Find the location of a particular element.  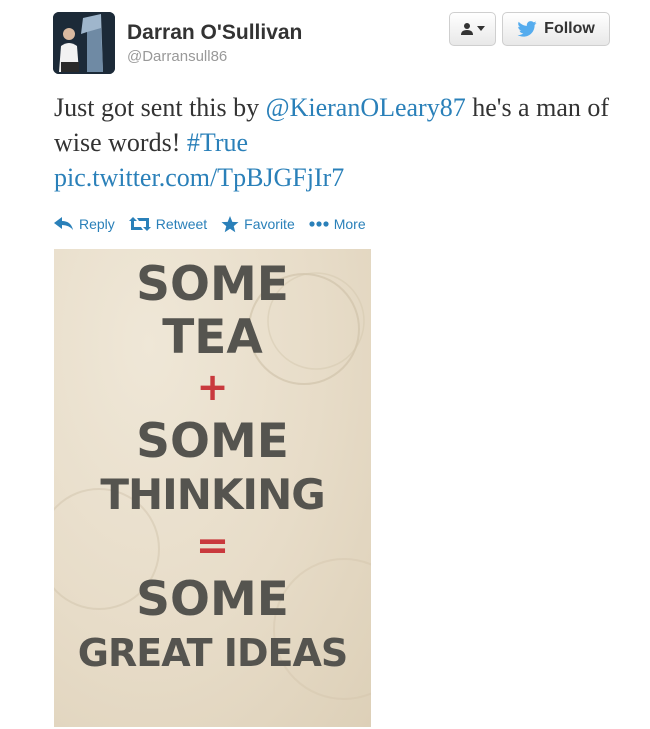

tweet-actions: Reply Retweet Favorite More is located at coordinates (217, 224).